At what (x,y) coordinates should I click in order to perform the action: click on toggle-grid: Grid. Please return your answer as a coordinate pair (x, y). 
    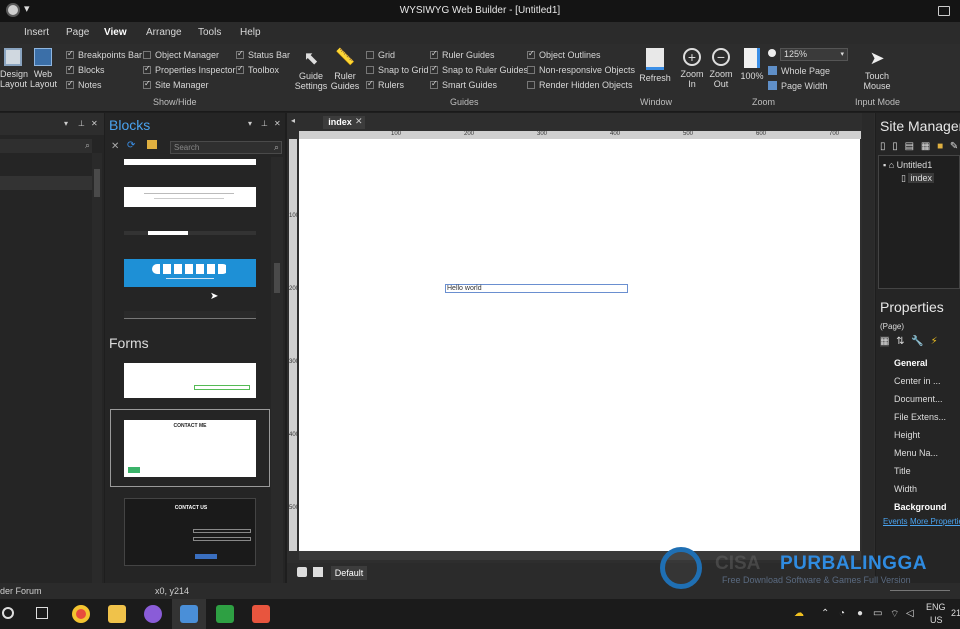
    Looking at the image, I should click on (380, 55).